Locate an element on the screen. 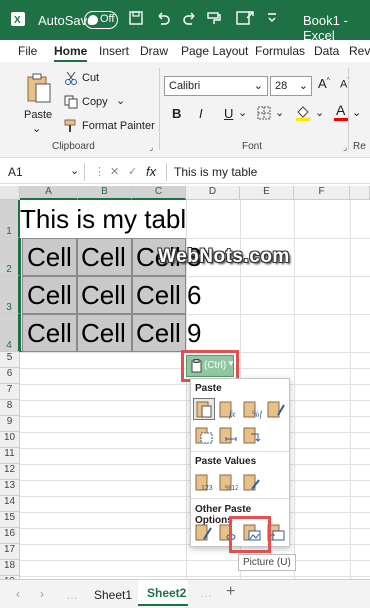 The image size is (370, 608). fill-color-icon is located at coordinates (303, 115).